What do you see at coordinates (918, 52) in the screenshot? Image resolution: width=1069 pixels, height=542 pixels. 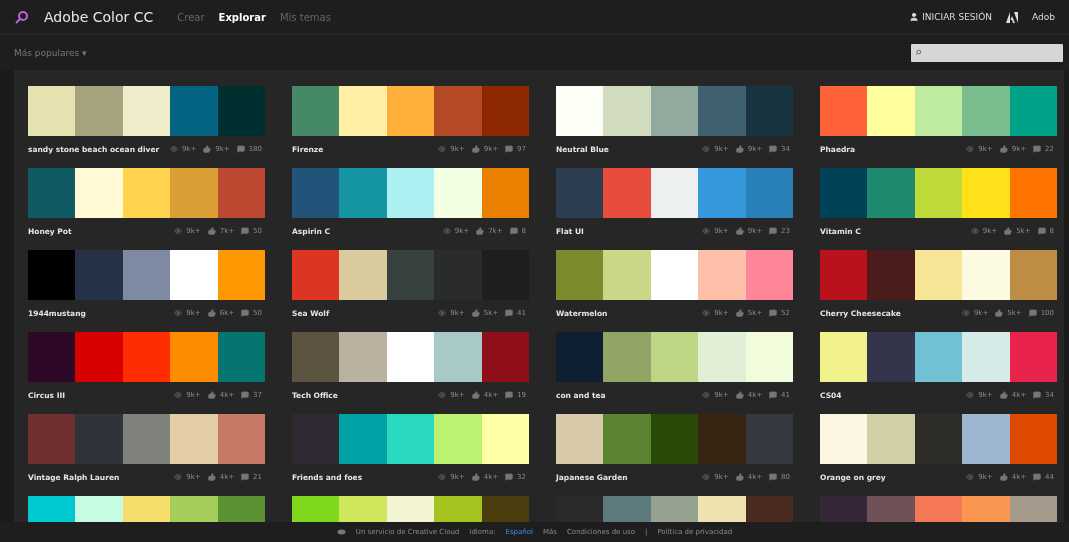 I see `search-icon` at bounding box center [918, 52].